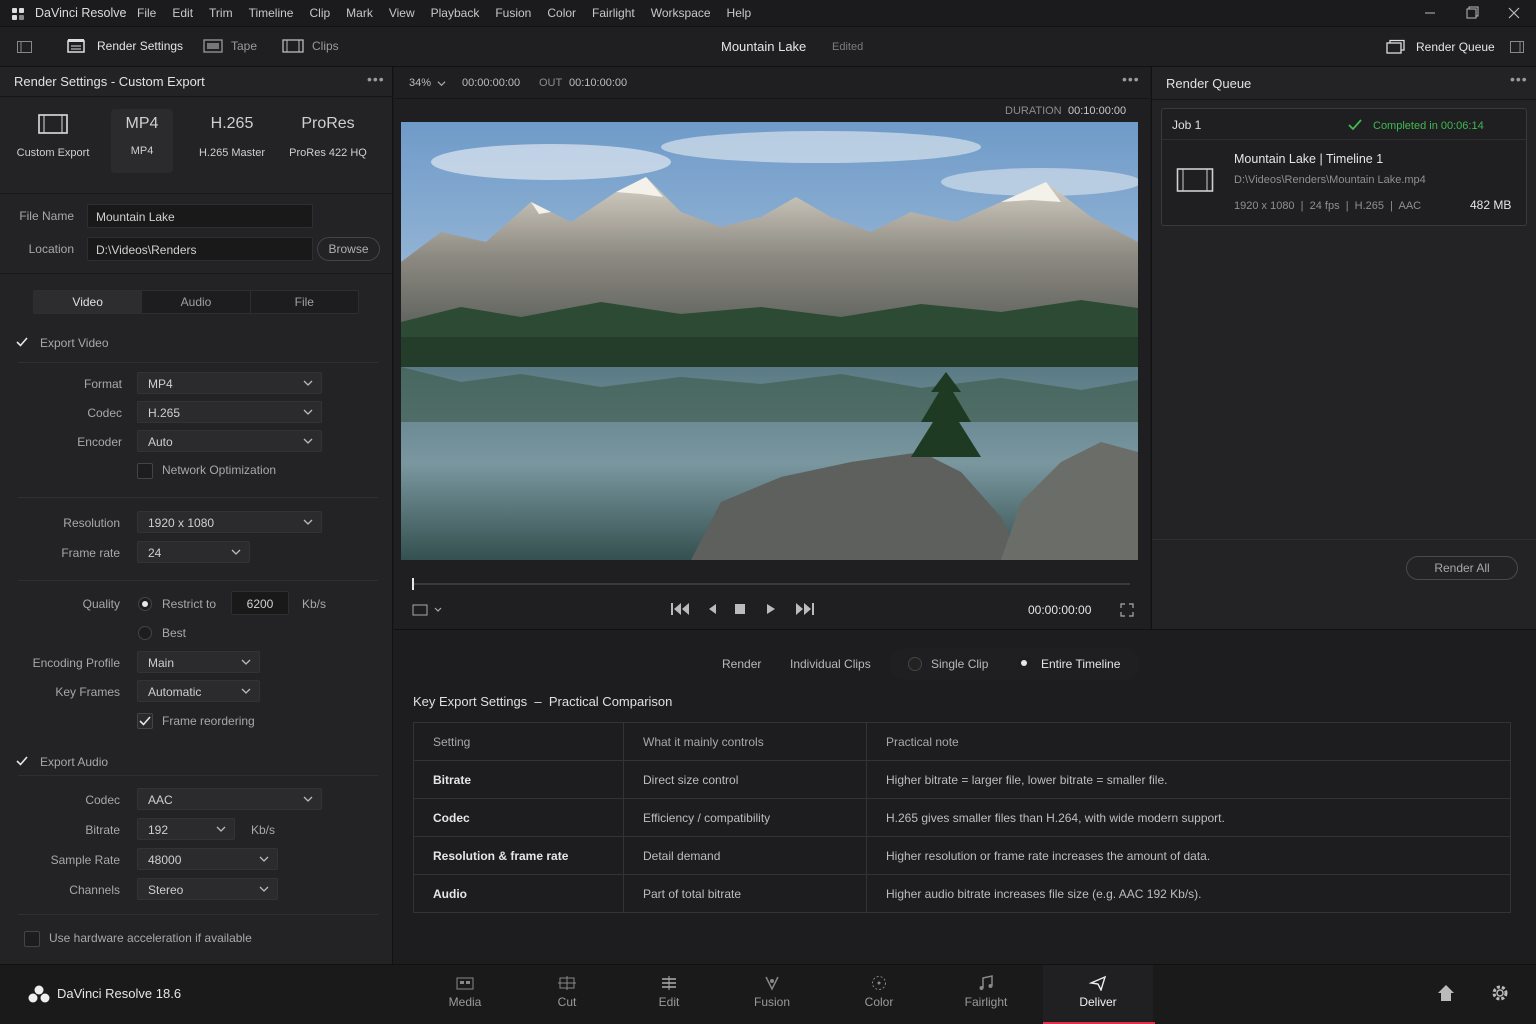 The width and height of the screenshot is (1536, 1024). I want to click on preset-custom-export: Custom Export, so click(53, 142).